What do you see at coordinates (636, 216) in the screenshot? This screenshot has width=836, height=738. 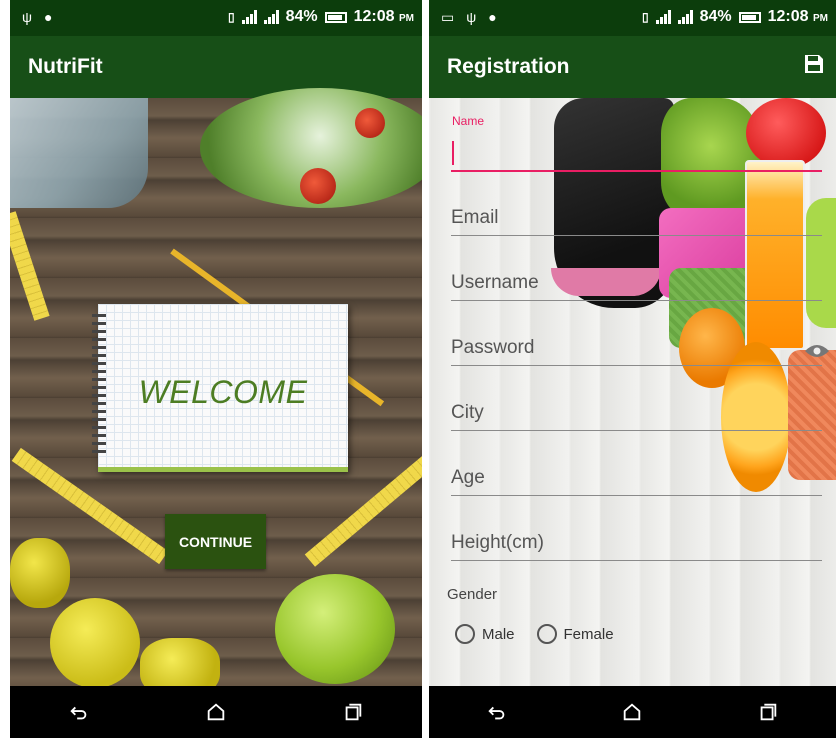 I see `email-field: Email` at bounding box center [636, 216].